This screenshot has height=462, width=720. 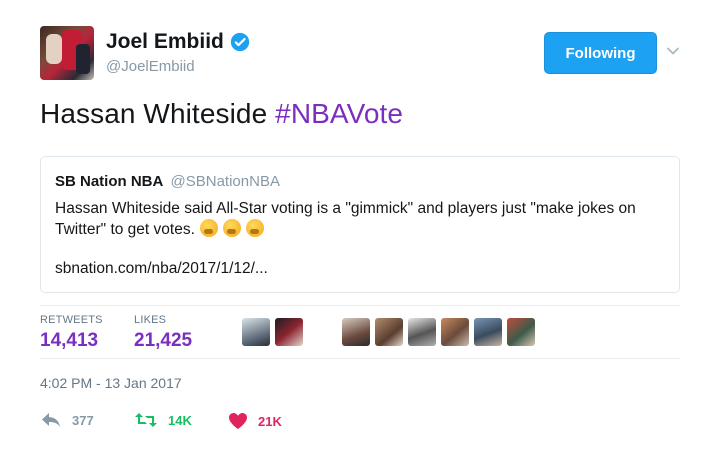 I want to click on likes-value: 21,425, so click(x=163, y=340).